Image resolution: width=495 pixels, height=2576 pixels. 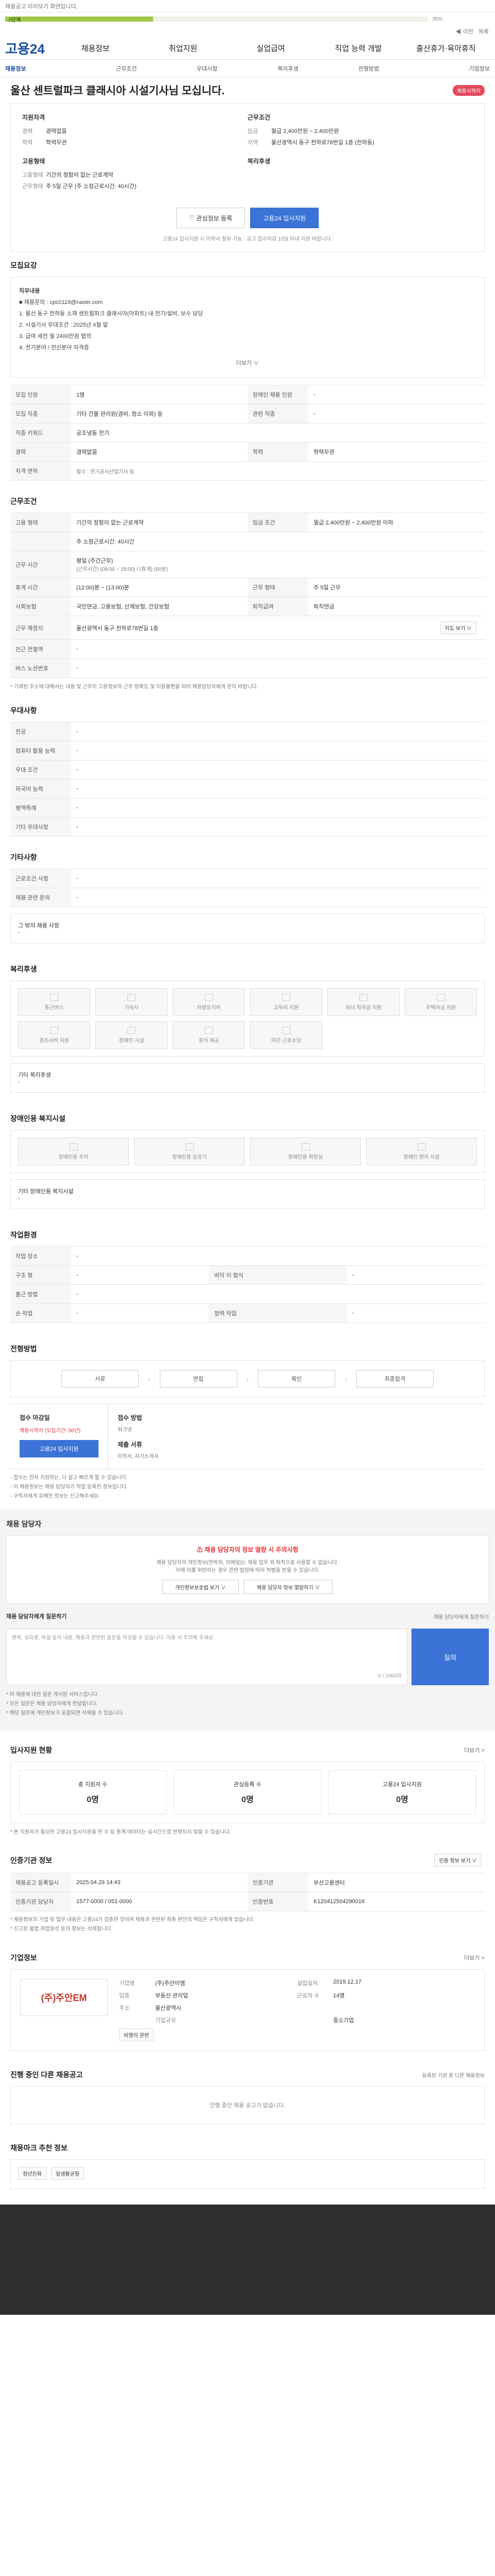 What do you see at coordinates (247, 928) in the screenshot?
I see `etc-other: 그 밖의 채용 사항 -` at bounding box center [247, 928].